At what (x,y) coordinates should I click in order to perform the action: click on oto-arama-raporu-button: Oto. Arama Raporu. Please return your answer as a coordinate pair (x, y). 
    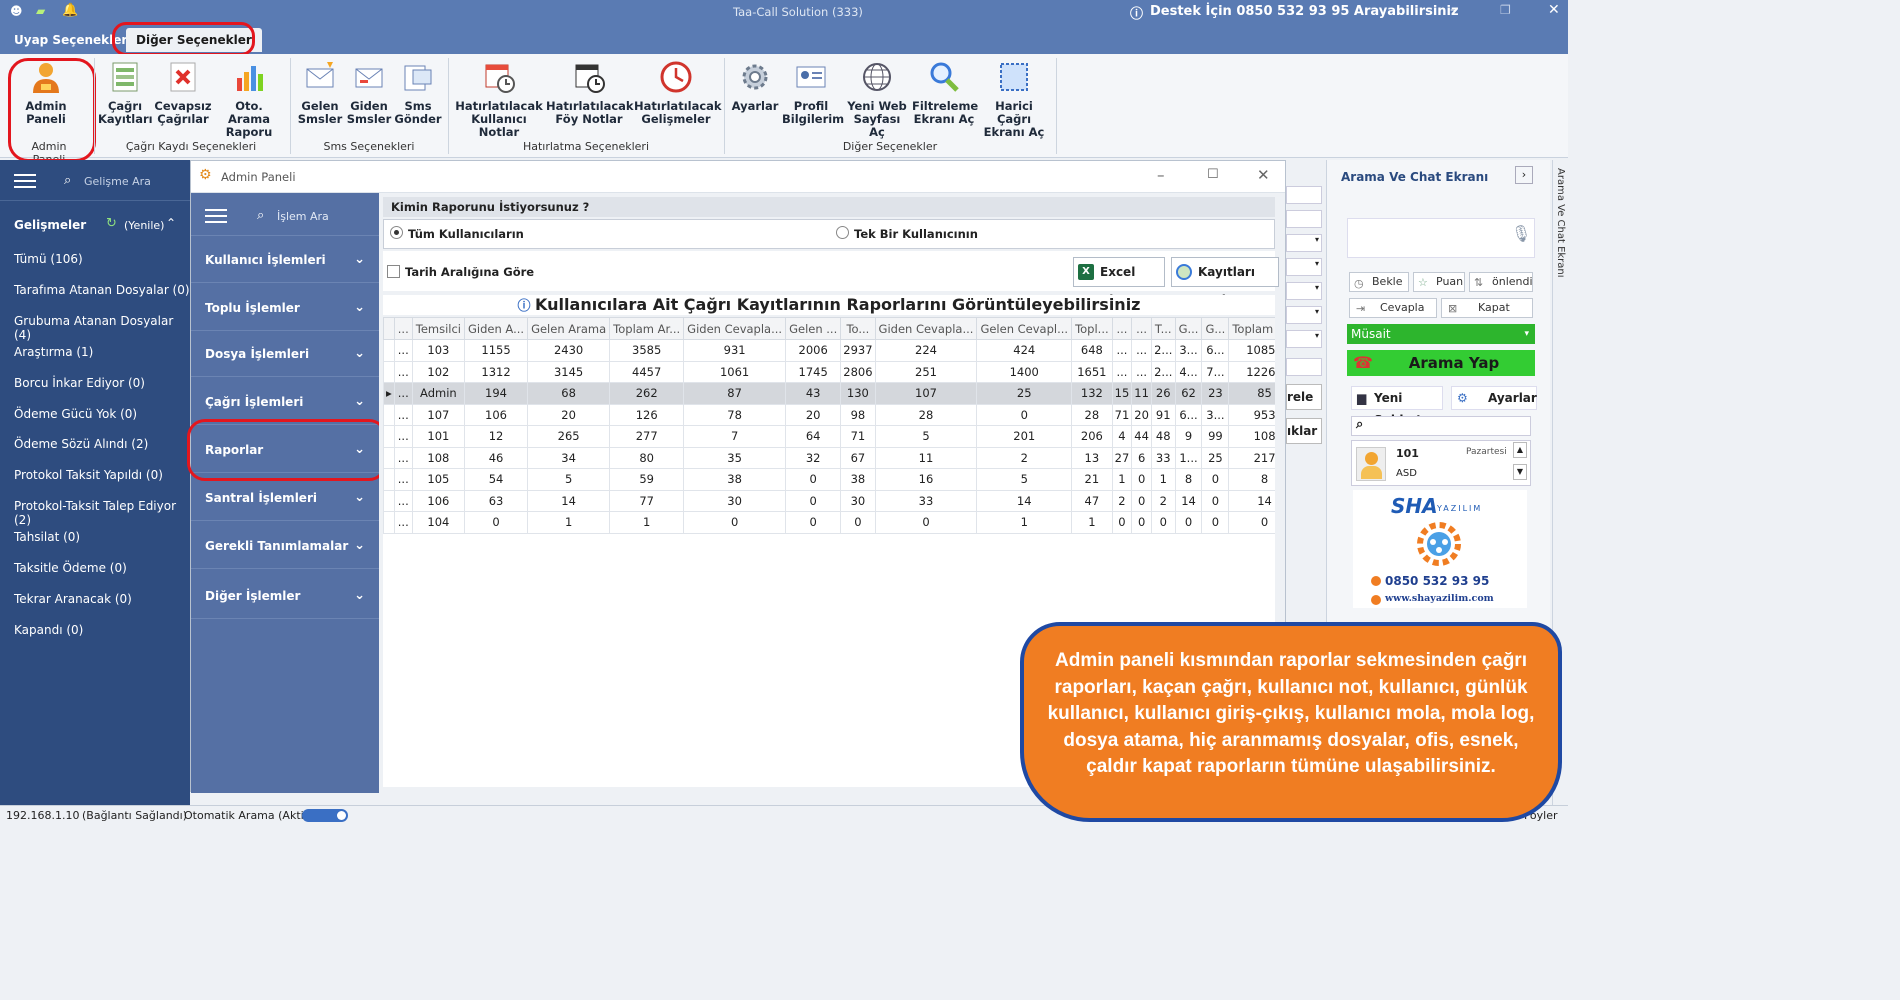
    Looking at the image, I should click on (249, 99).